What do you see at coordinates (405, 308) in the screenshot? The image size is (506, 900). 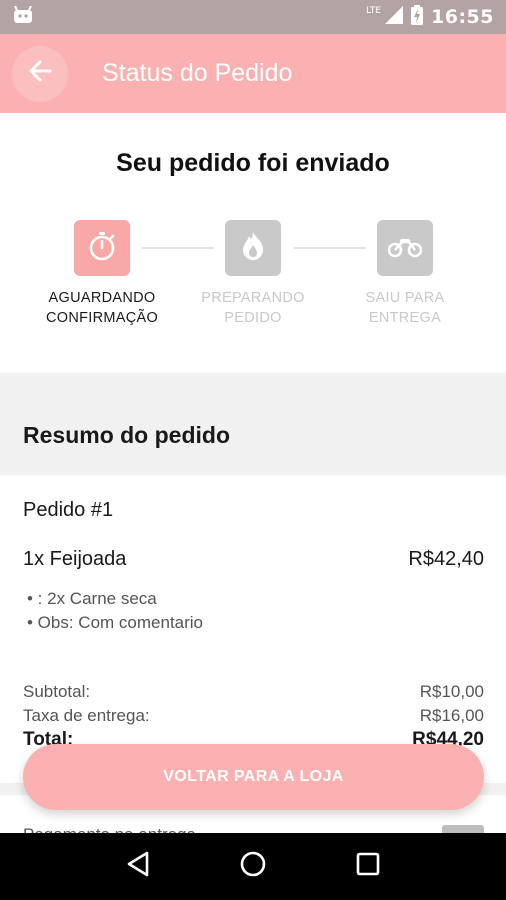 I see `step-label: SAIU PARA ENTREGA` at bounding box center [405, 308].